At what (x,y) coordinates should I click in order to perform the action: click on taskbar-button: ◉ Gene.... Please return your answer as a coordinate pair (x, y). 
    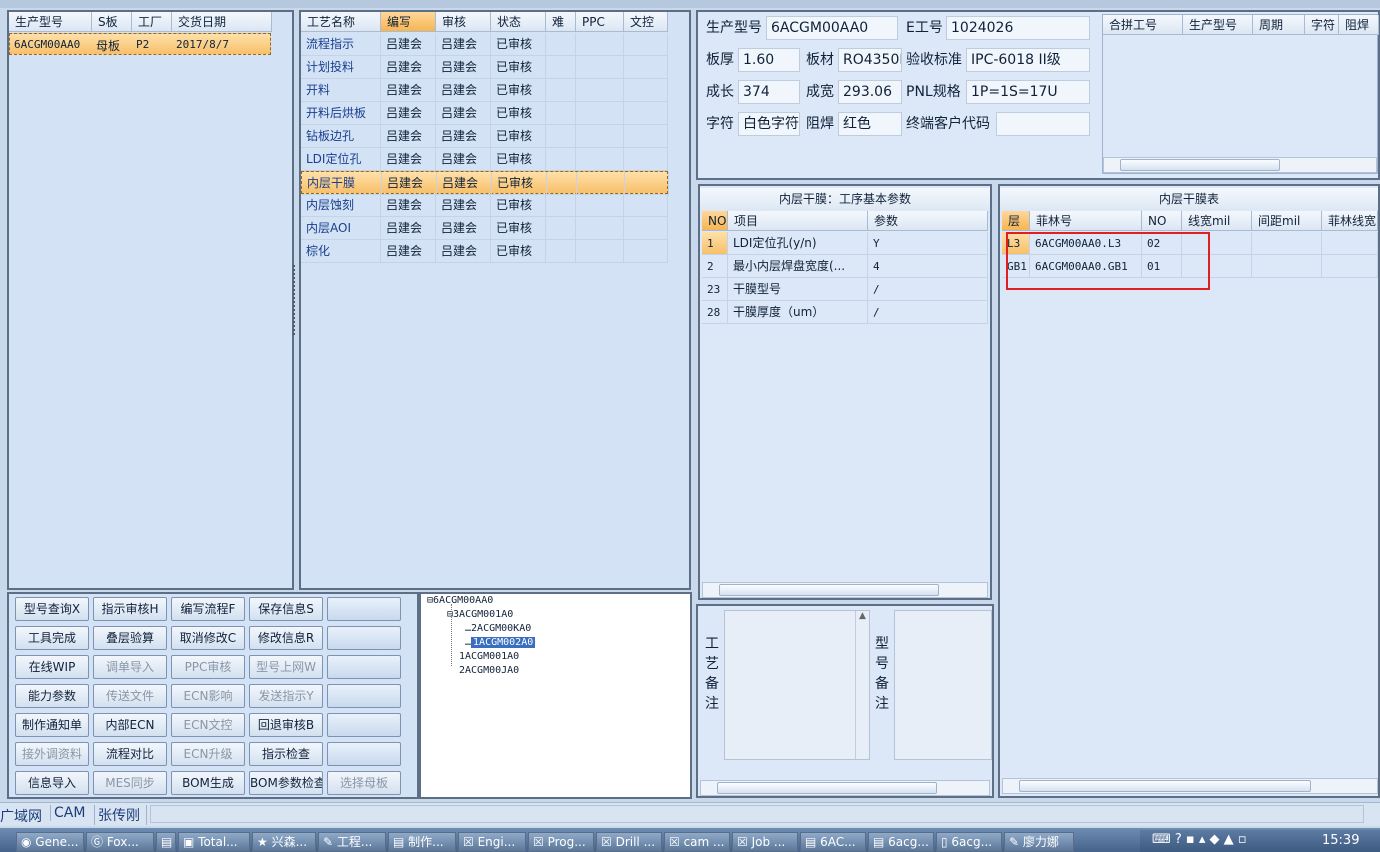
    Looking at the image, I should click on (50, 842).